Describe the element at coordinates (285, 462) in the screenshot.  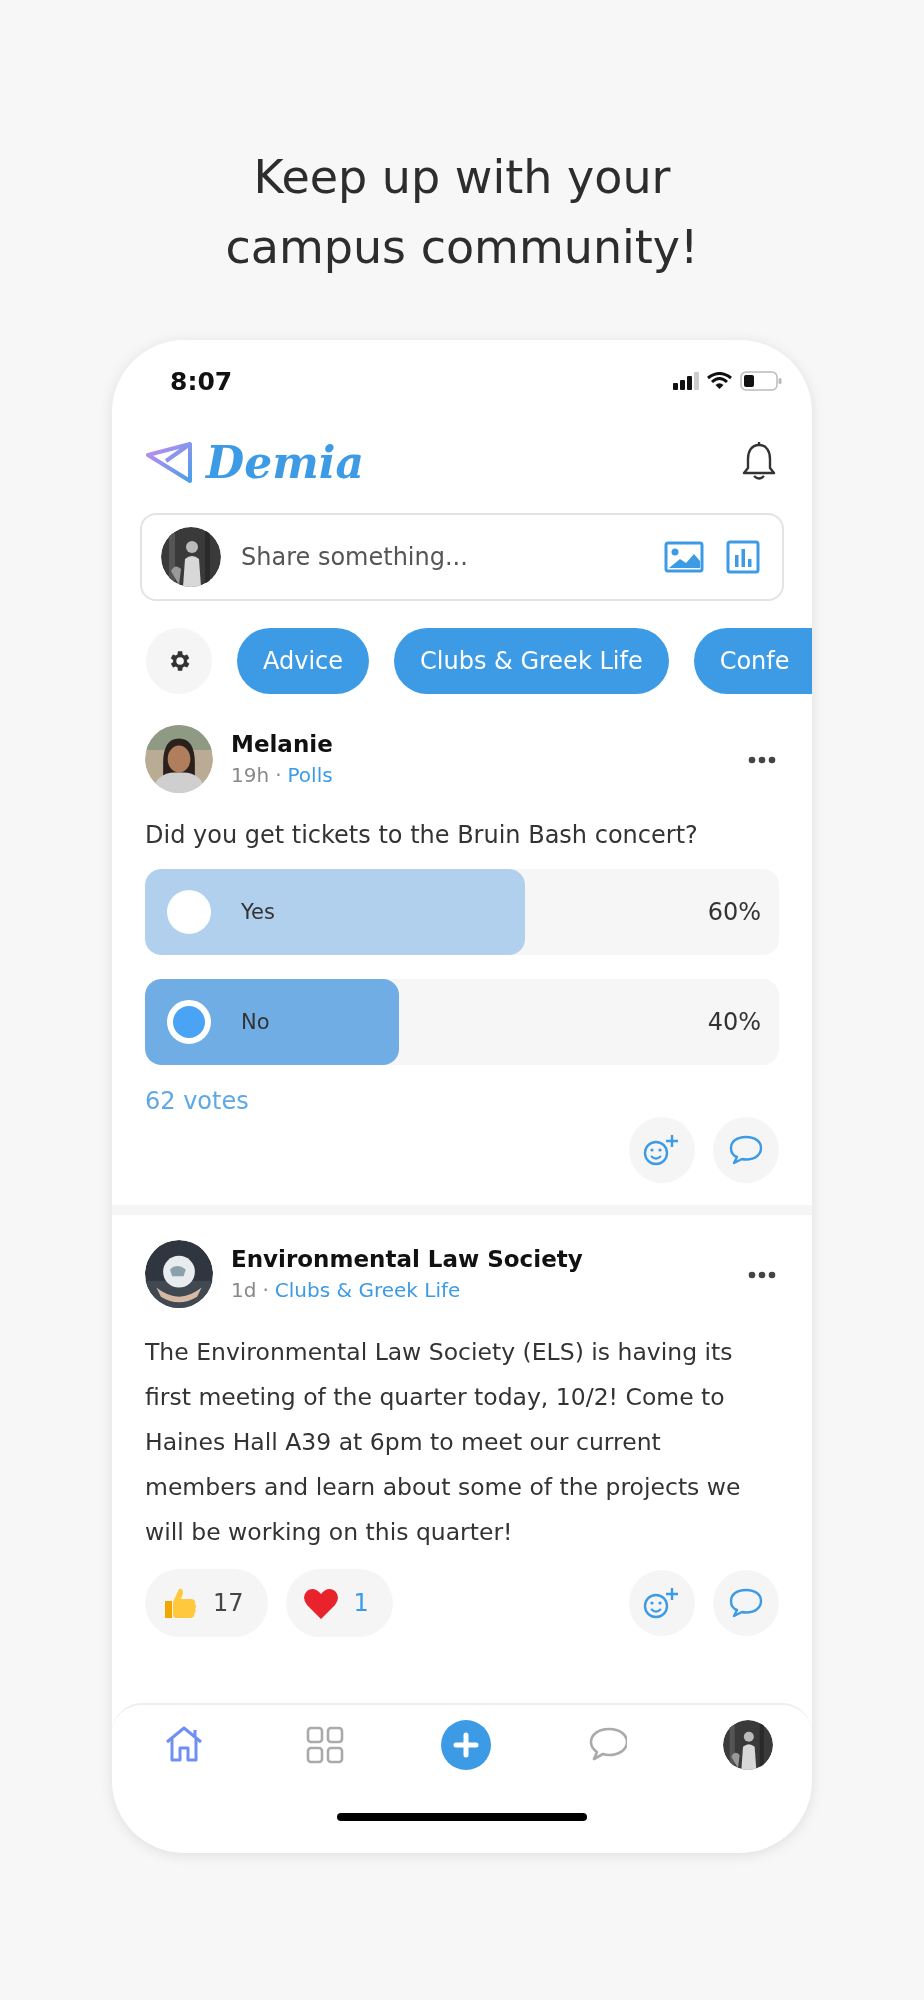
I see `app-logo: Demia` at that location.